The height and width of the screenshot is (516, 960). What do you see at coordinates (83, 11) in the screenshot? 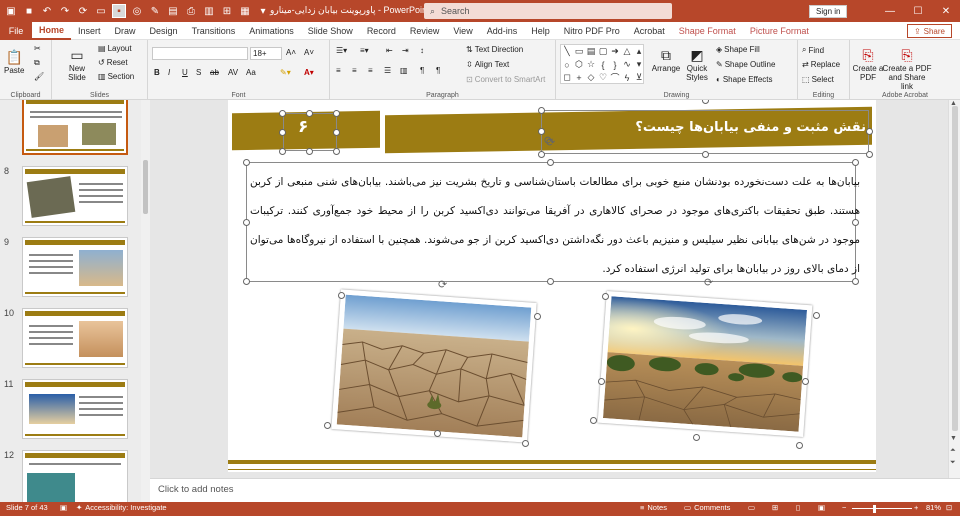
I see `repeat-icon: ⟳` at bounding box center [83, 11].